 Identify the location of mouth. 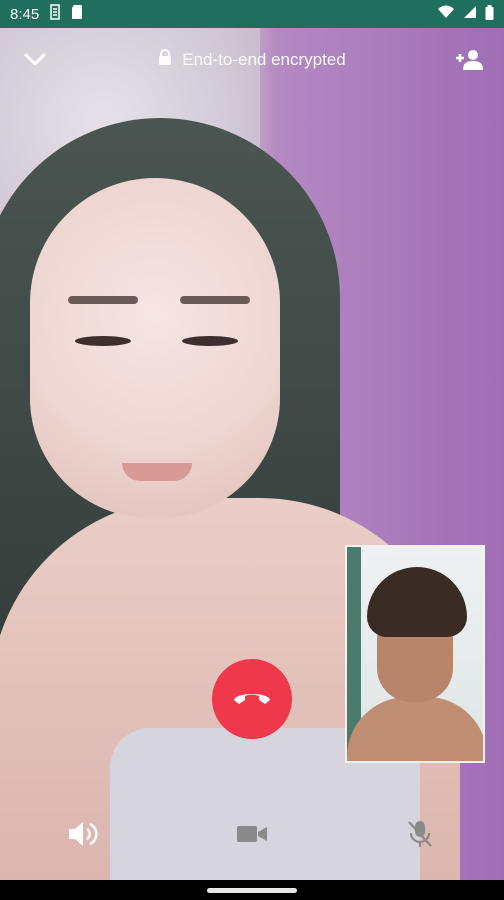
(157, 472).